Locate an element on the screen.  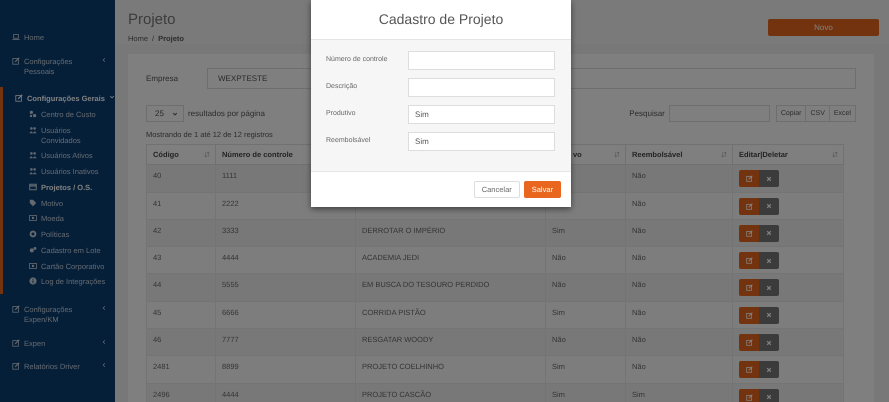
tag-icon is located at coordinates (33, 202).